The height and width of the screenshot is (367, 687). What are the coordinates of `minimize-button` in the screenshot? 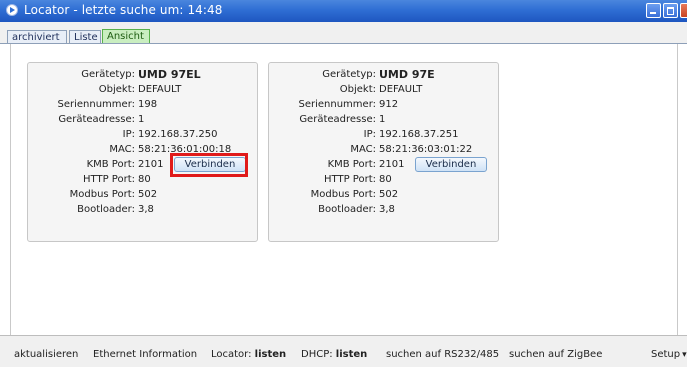 It's located at (653, 10).